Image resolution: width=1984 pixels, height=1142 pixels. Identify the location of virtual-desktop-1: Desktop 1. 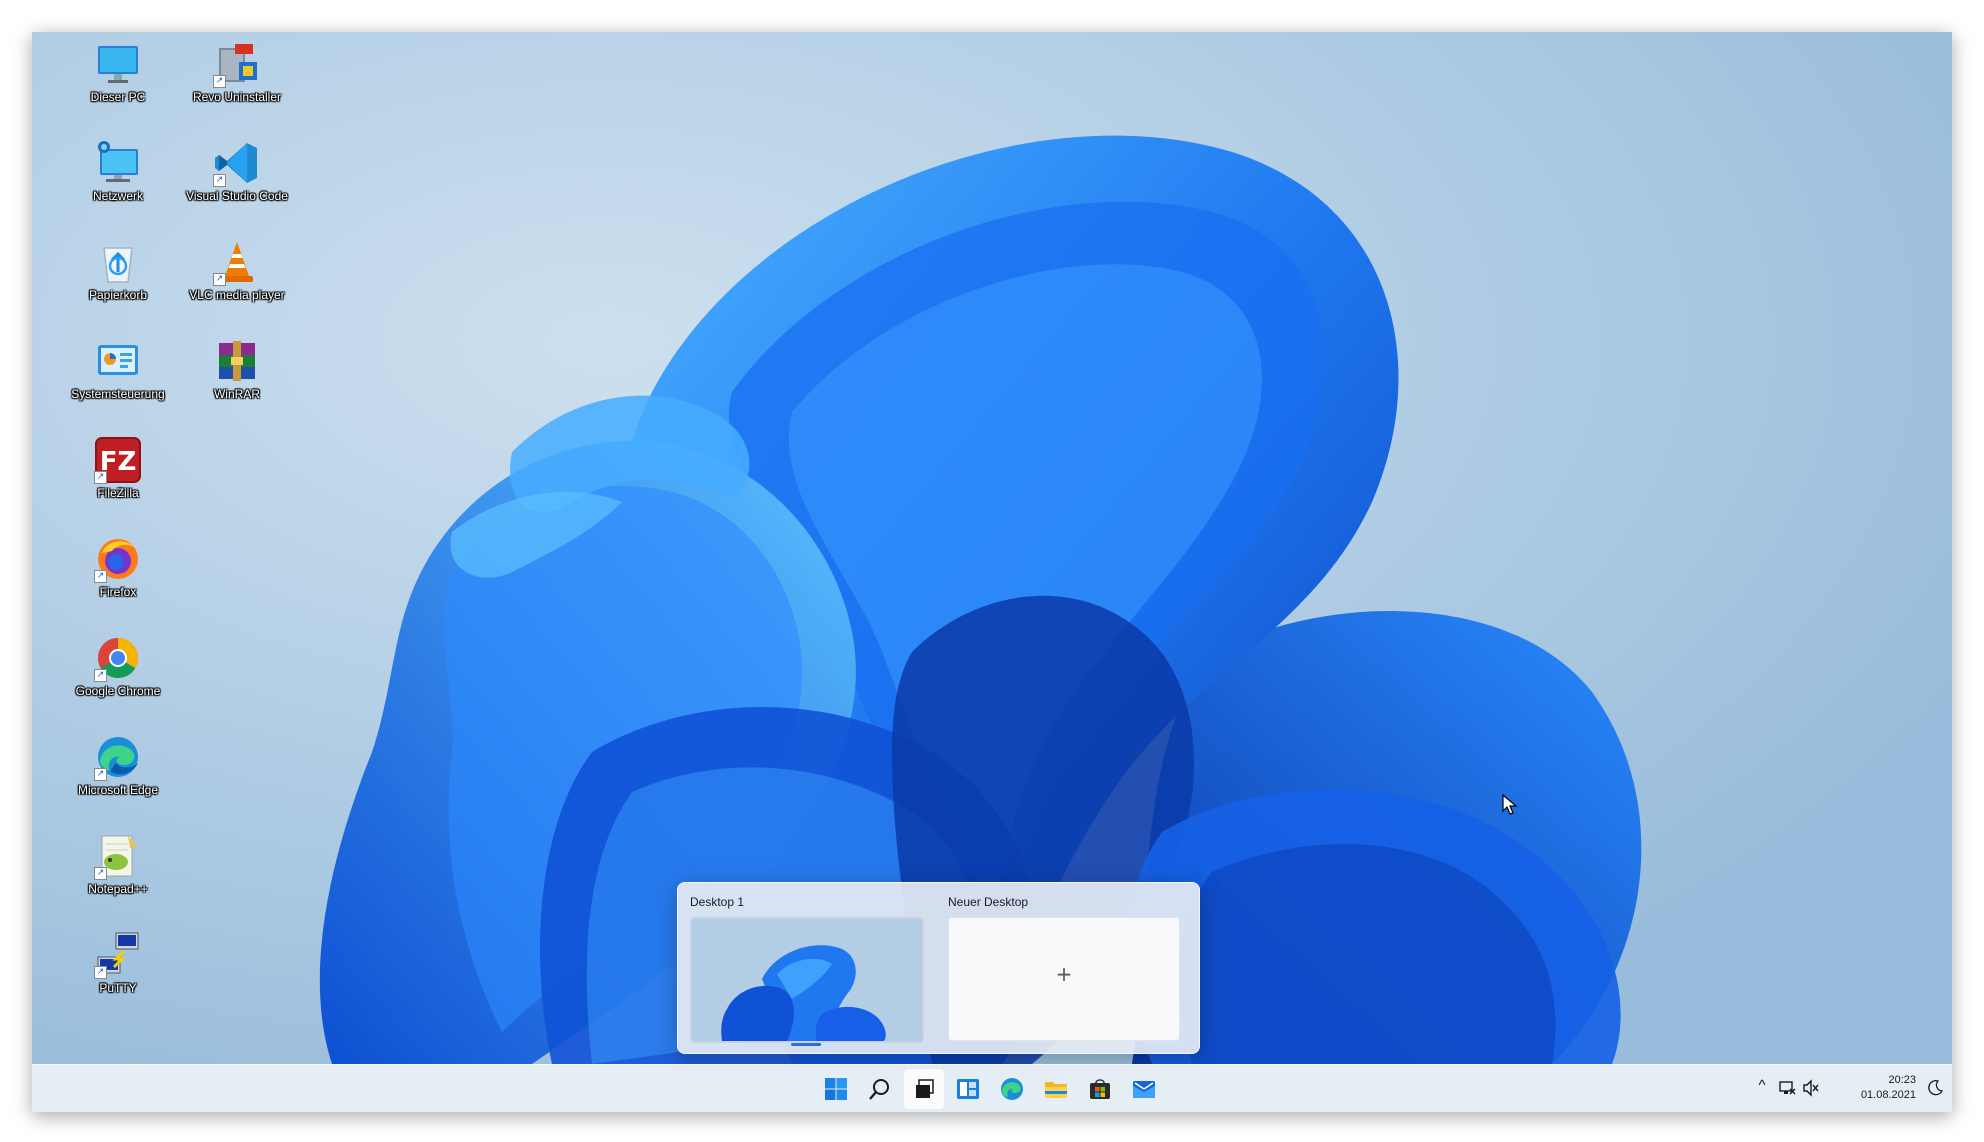
(801, 968).